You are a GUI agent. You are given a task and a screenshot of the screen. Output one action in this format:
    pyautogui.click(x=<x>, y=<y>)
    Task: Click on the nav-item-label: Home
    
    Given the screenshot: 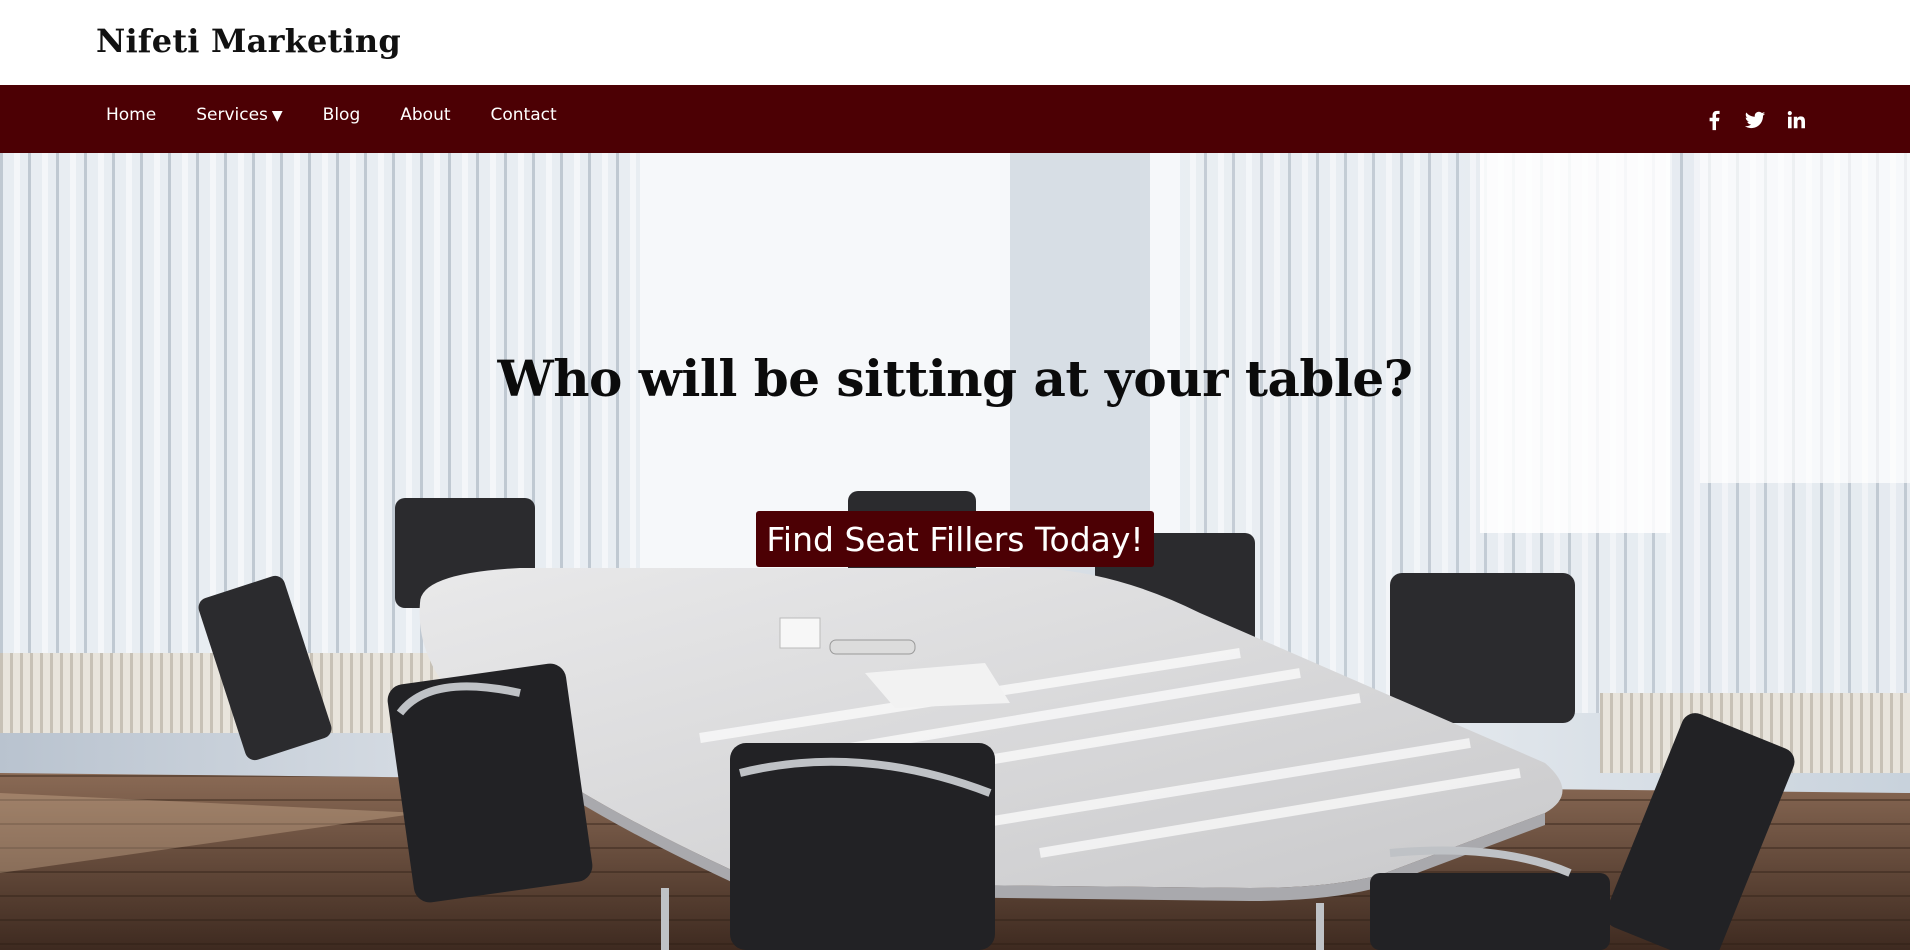 What is the action you would take?
    pyautogui.click(x=131, y=115)
    